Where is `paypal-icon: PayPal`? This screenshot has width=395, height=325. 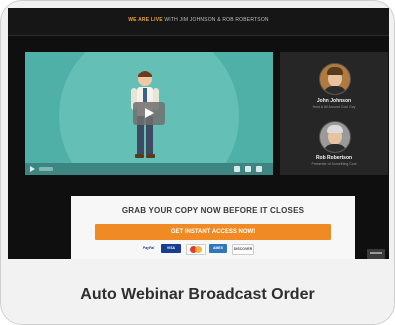 paypal-icon: PayPal is located at coordinates (148, 248).